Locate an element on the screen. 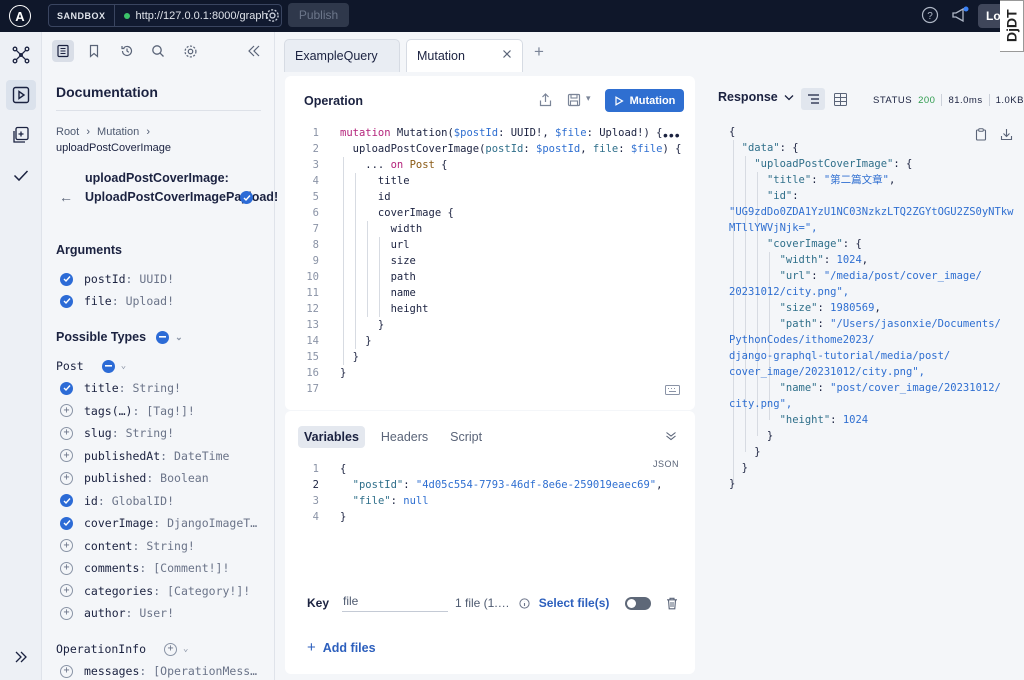  info-icon is located at coordinates (524, 603).